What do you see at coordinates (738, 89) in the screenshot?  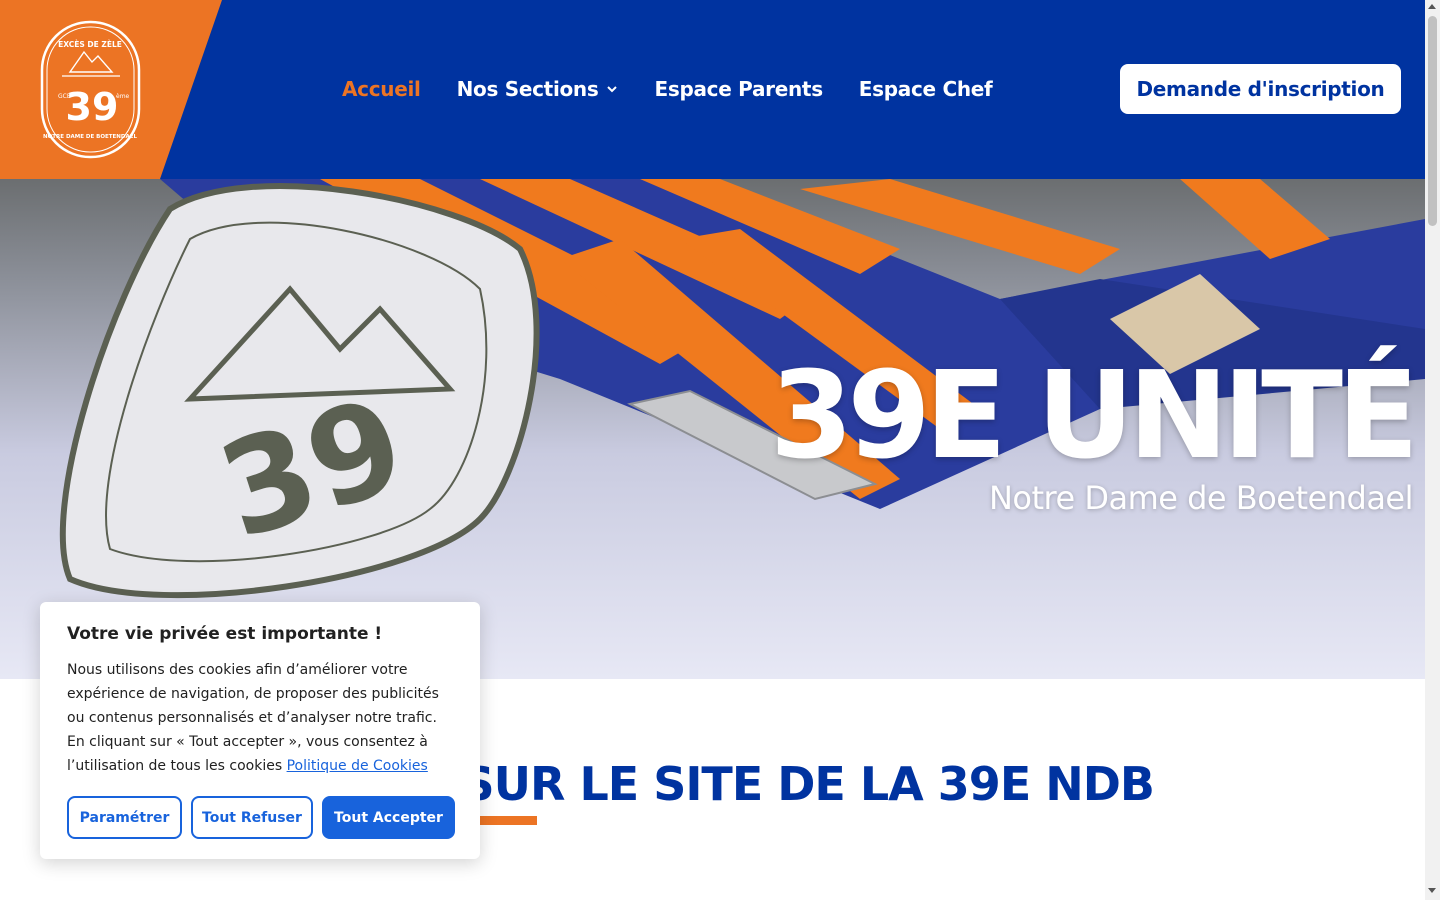 I see `nav-item-espace-parents: Espace Parents` at bounding box center [738, 89].